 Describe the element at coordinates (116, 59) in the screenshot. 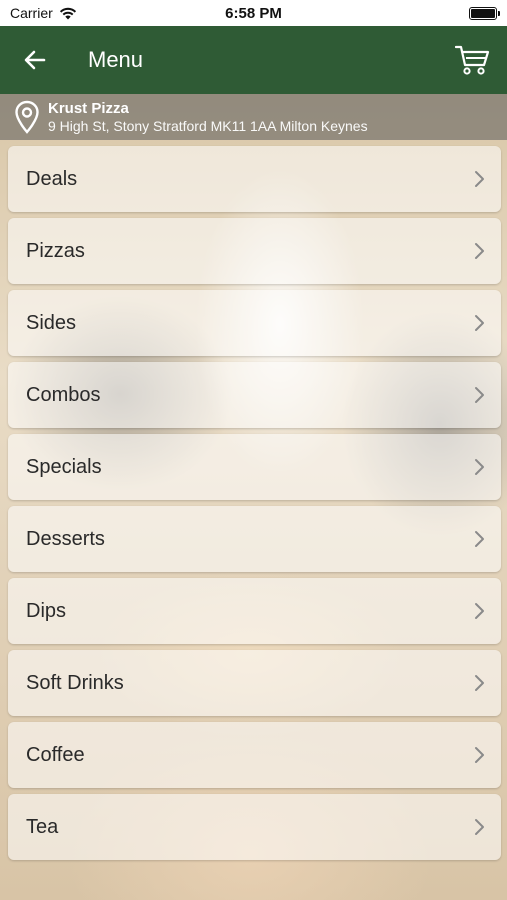

I see `page-title: Menu` at that location.